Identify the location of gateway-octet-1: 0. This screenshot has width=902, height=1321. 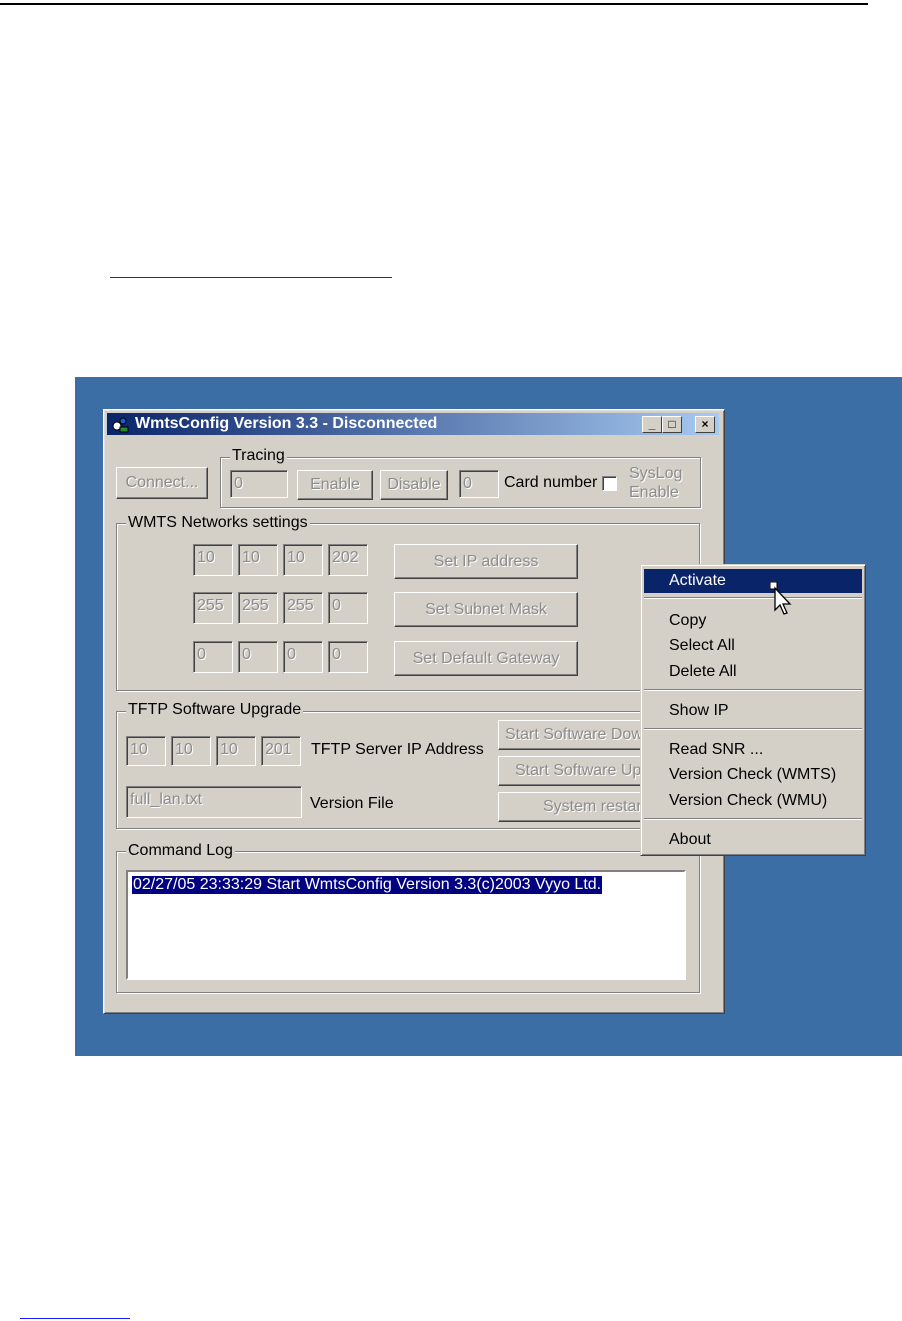
(213, 657).